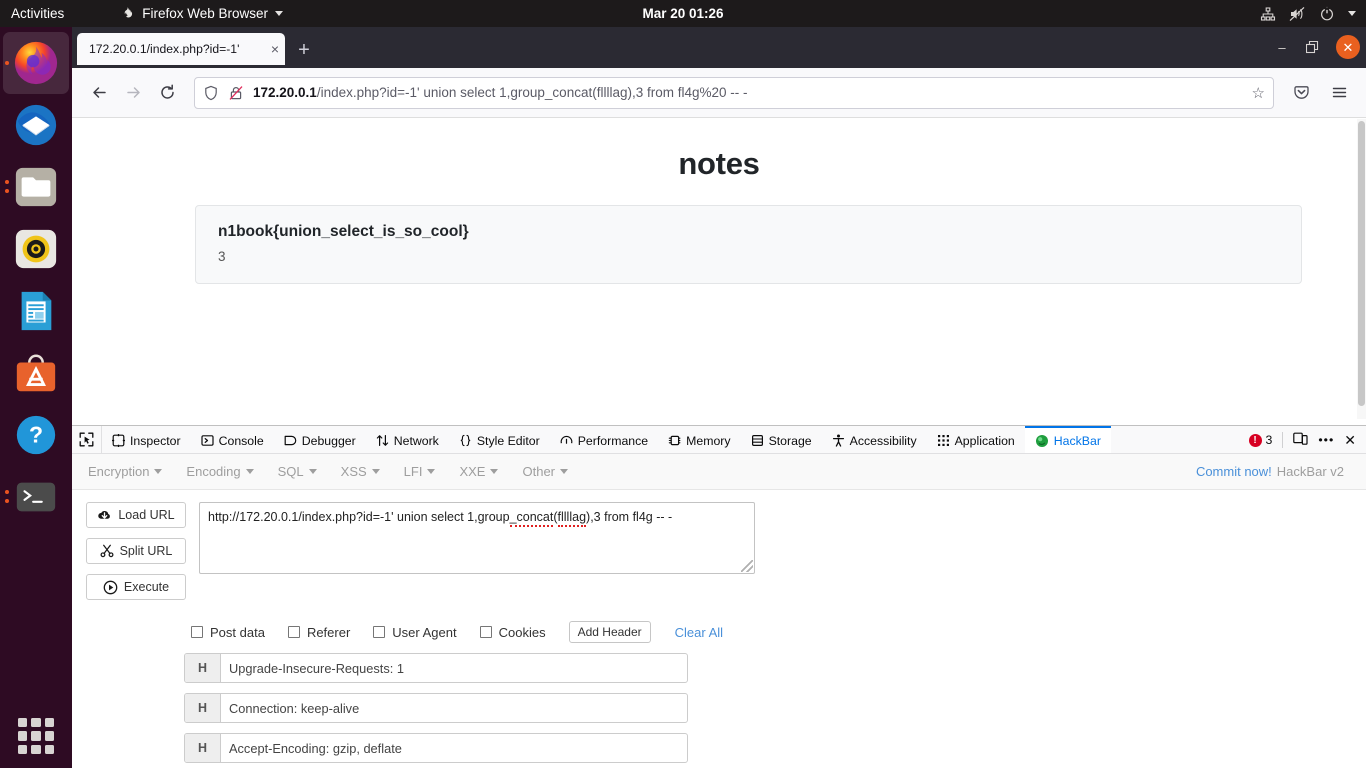 The width and height of the screenshot is (1366, 768). Describe the element at coordinates (202, 13) in the screenshot. I see `app-menu-button: Firefox Web Browser` at that location.